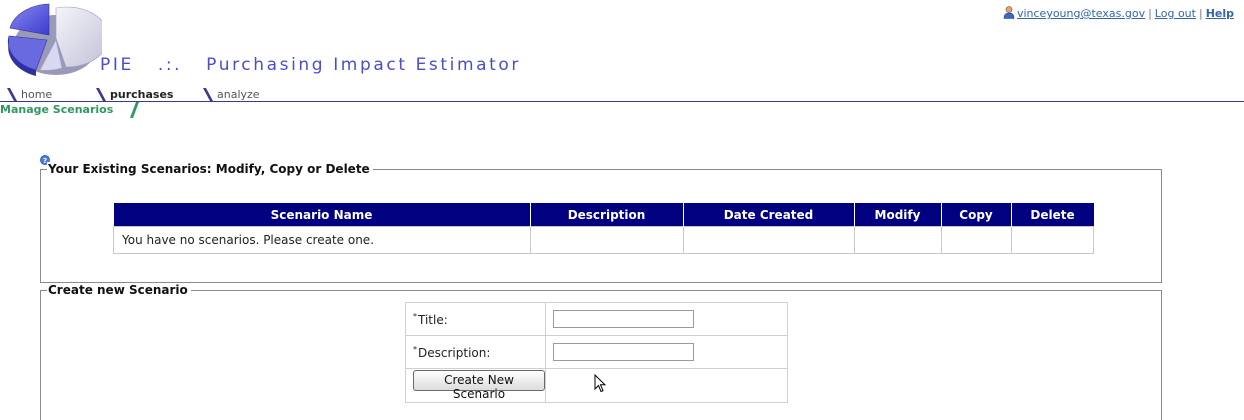  What do you see at coordinates (475, 319) in the screenshot?
I see `title-label-cell: *Title:` at bounding box center [475, 319].